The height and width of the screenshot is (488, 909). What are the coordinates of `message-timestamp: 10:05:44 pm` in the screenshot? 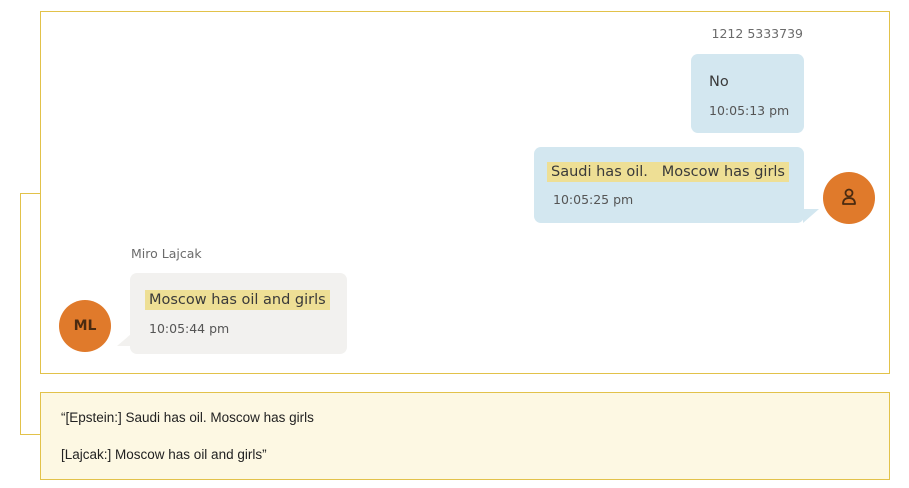 It's located at (189, 328).